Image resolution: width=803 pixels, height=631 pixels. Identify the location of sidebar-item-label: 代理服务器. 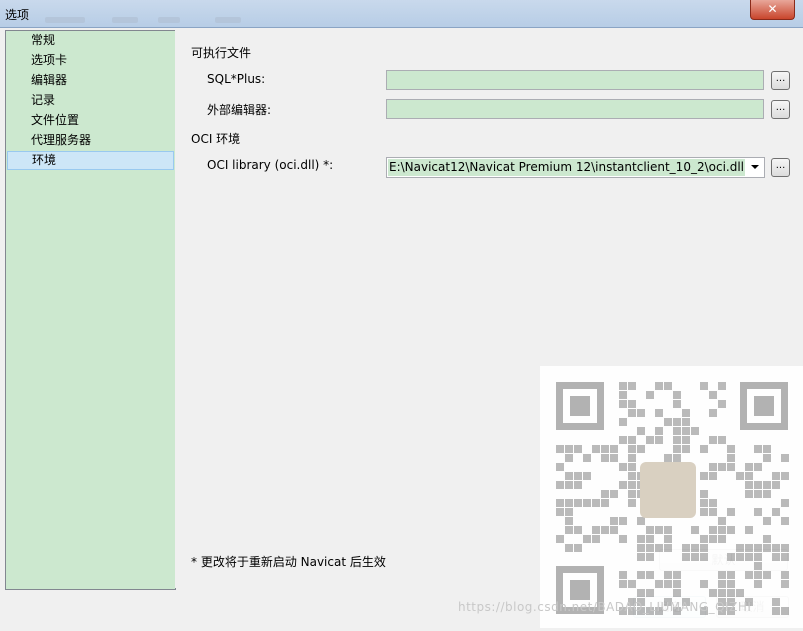
(61, 140).